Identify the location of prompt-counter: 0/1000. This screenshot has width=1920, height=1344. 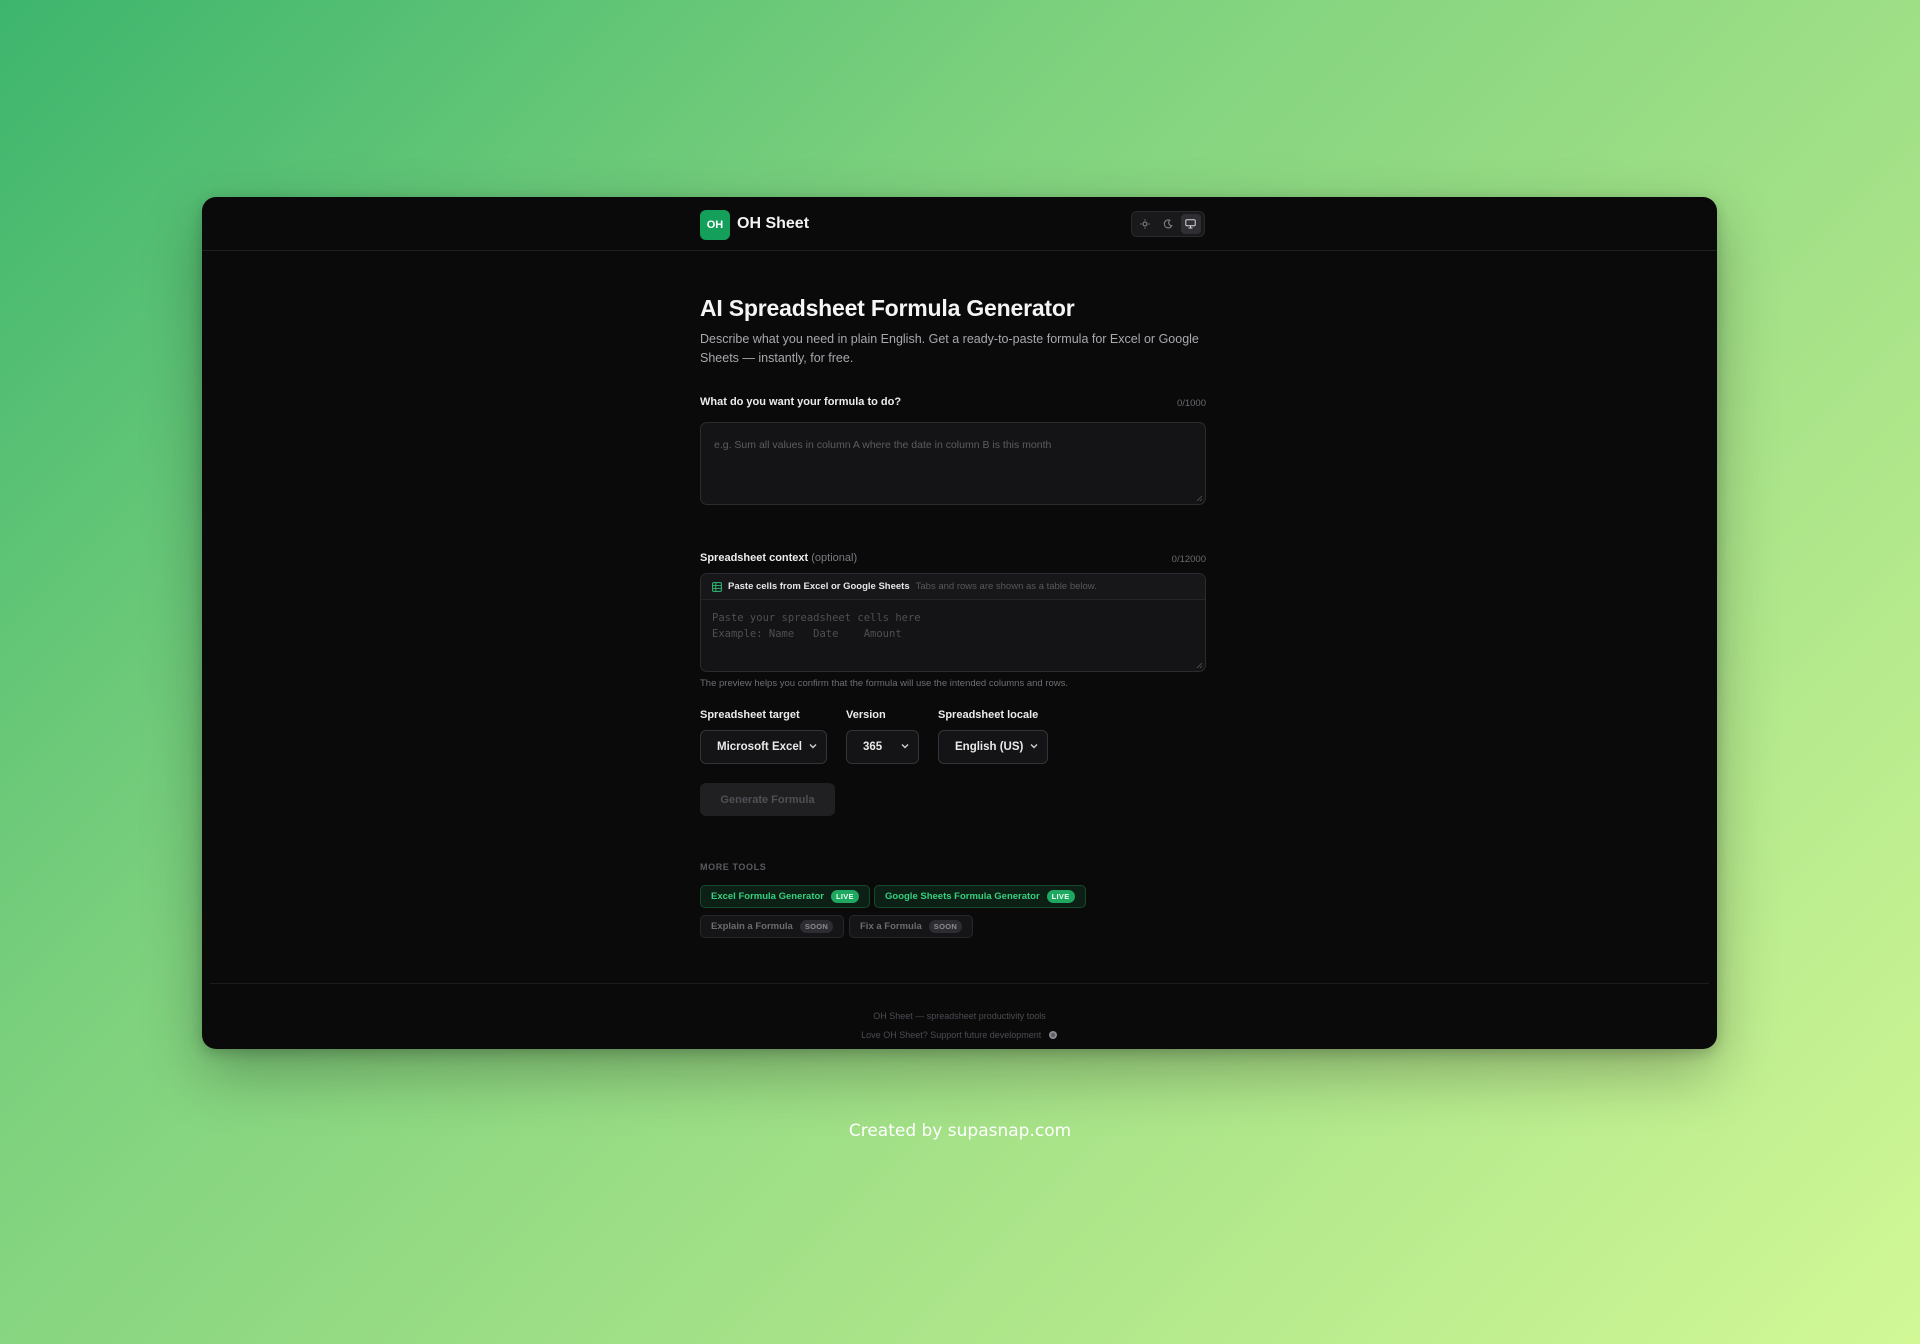
(1191, 403).